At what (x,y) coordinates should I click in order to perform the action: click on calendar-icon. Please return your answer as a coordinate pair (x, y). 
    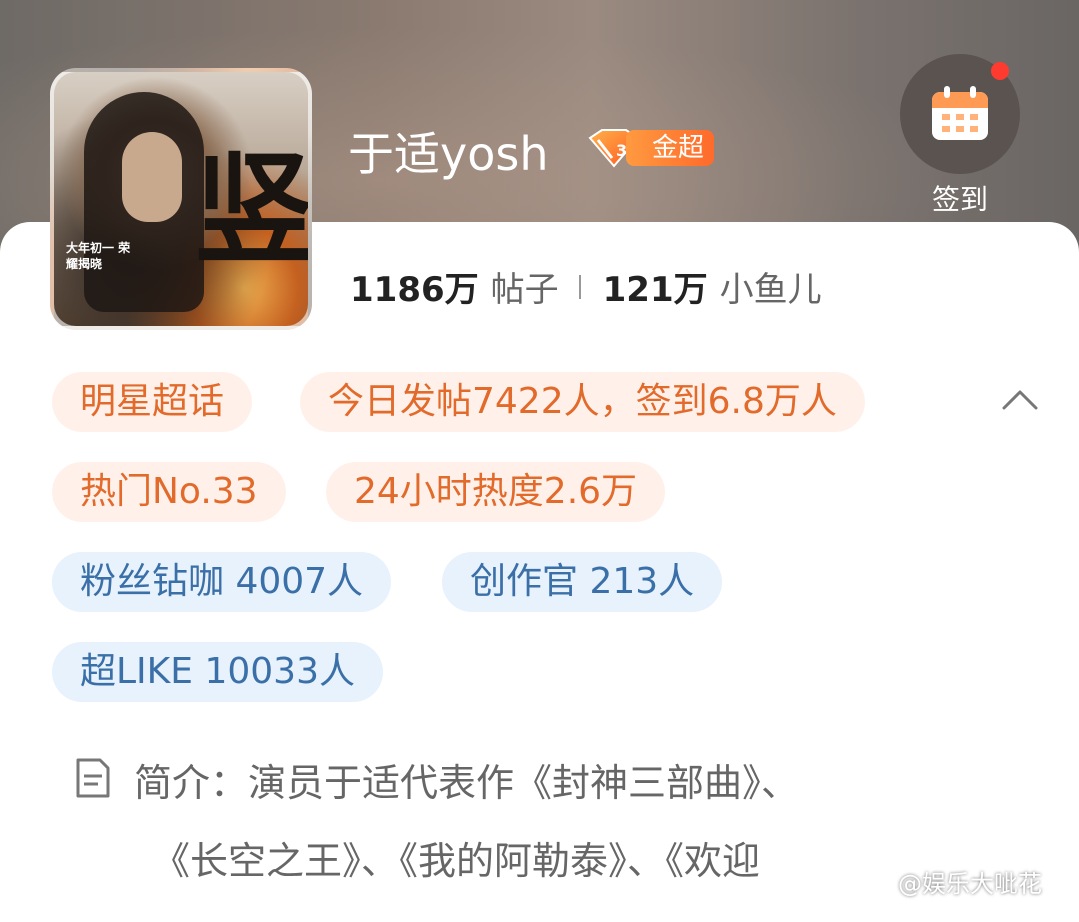
    Looking at the image, I should click on (960, 113).